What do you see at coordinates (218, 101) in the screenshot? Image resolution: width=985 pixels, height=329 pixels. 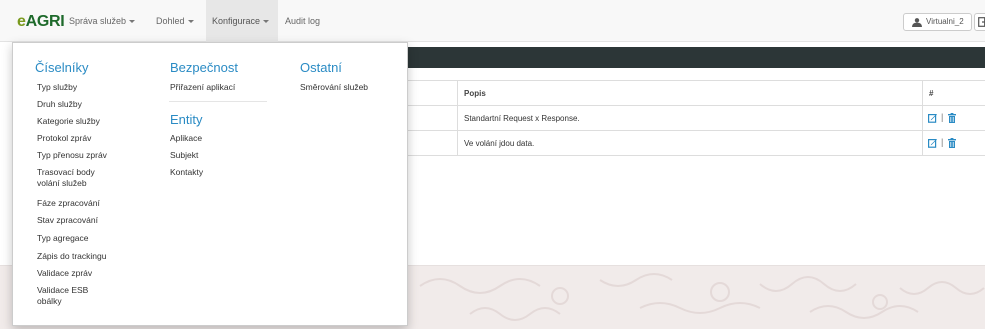 I see `menu-divider` at bounding box center [218, 101].